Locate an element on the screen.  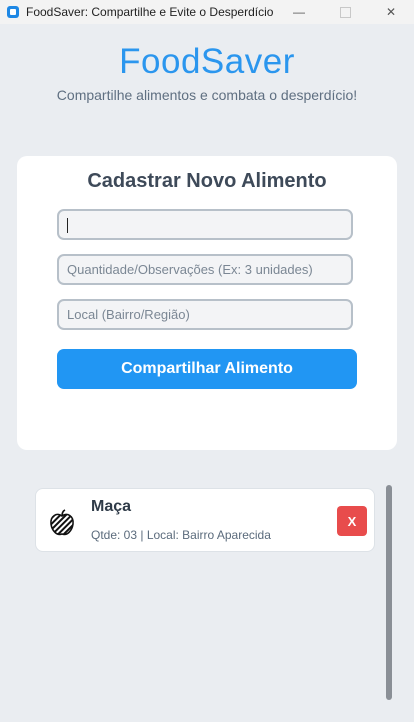
delete-item-button: X is located at coordinates (352, 521).